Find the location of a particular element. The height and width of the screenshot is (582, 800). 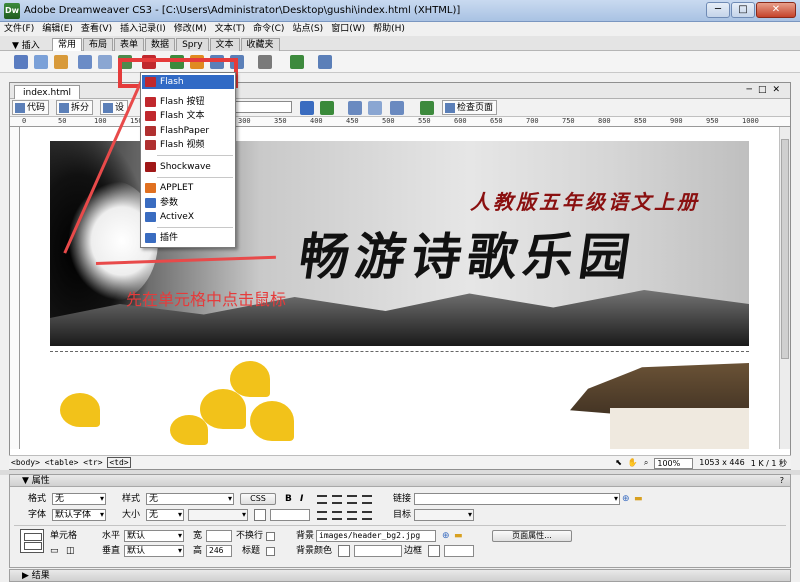

templates-icon is located at coordinates (297, 62).